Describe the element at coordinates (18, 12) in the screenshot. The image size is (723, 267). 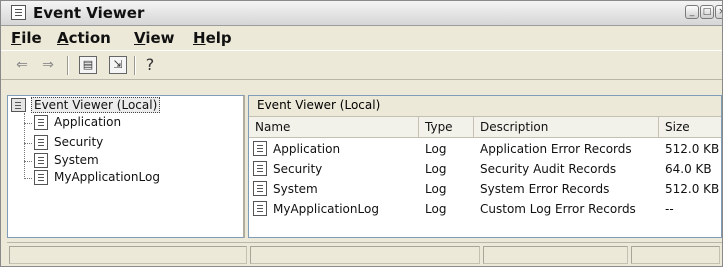
I see `event-viewer-app-icon` at that location.